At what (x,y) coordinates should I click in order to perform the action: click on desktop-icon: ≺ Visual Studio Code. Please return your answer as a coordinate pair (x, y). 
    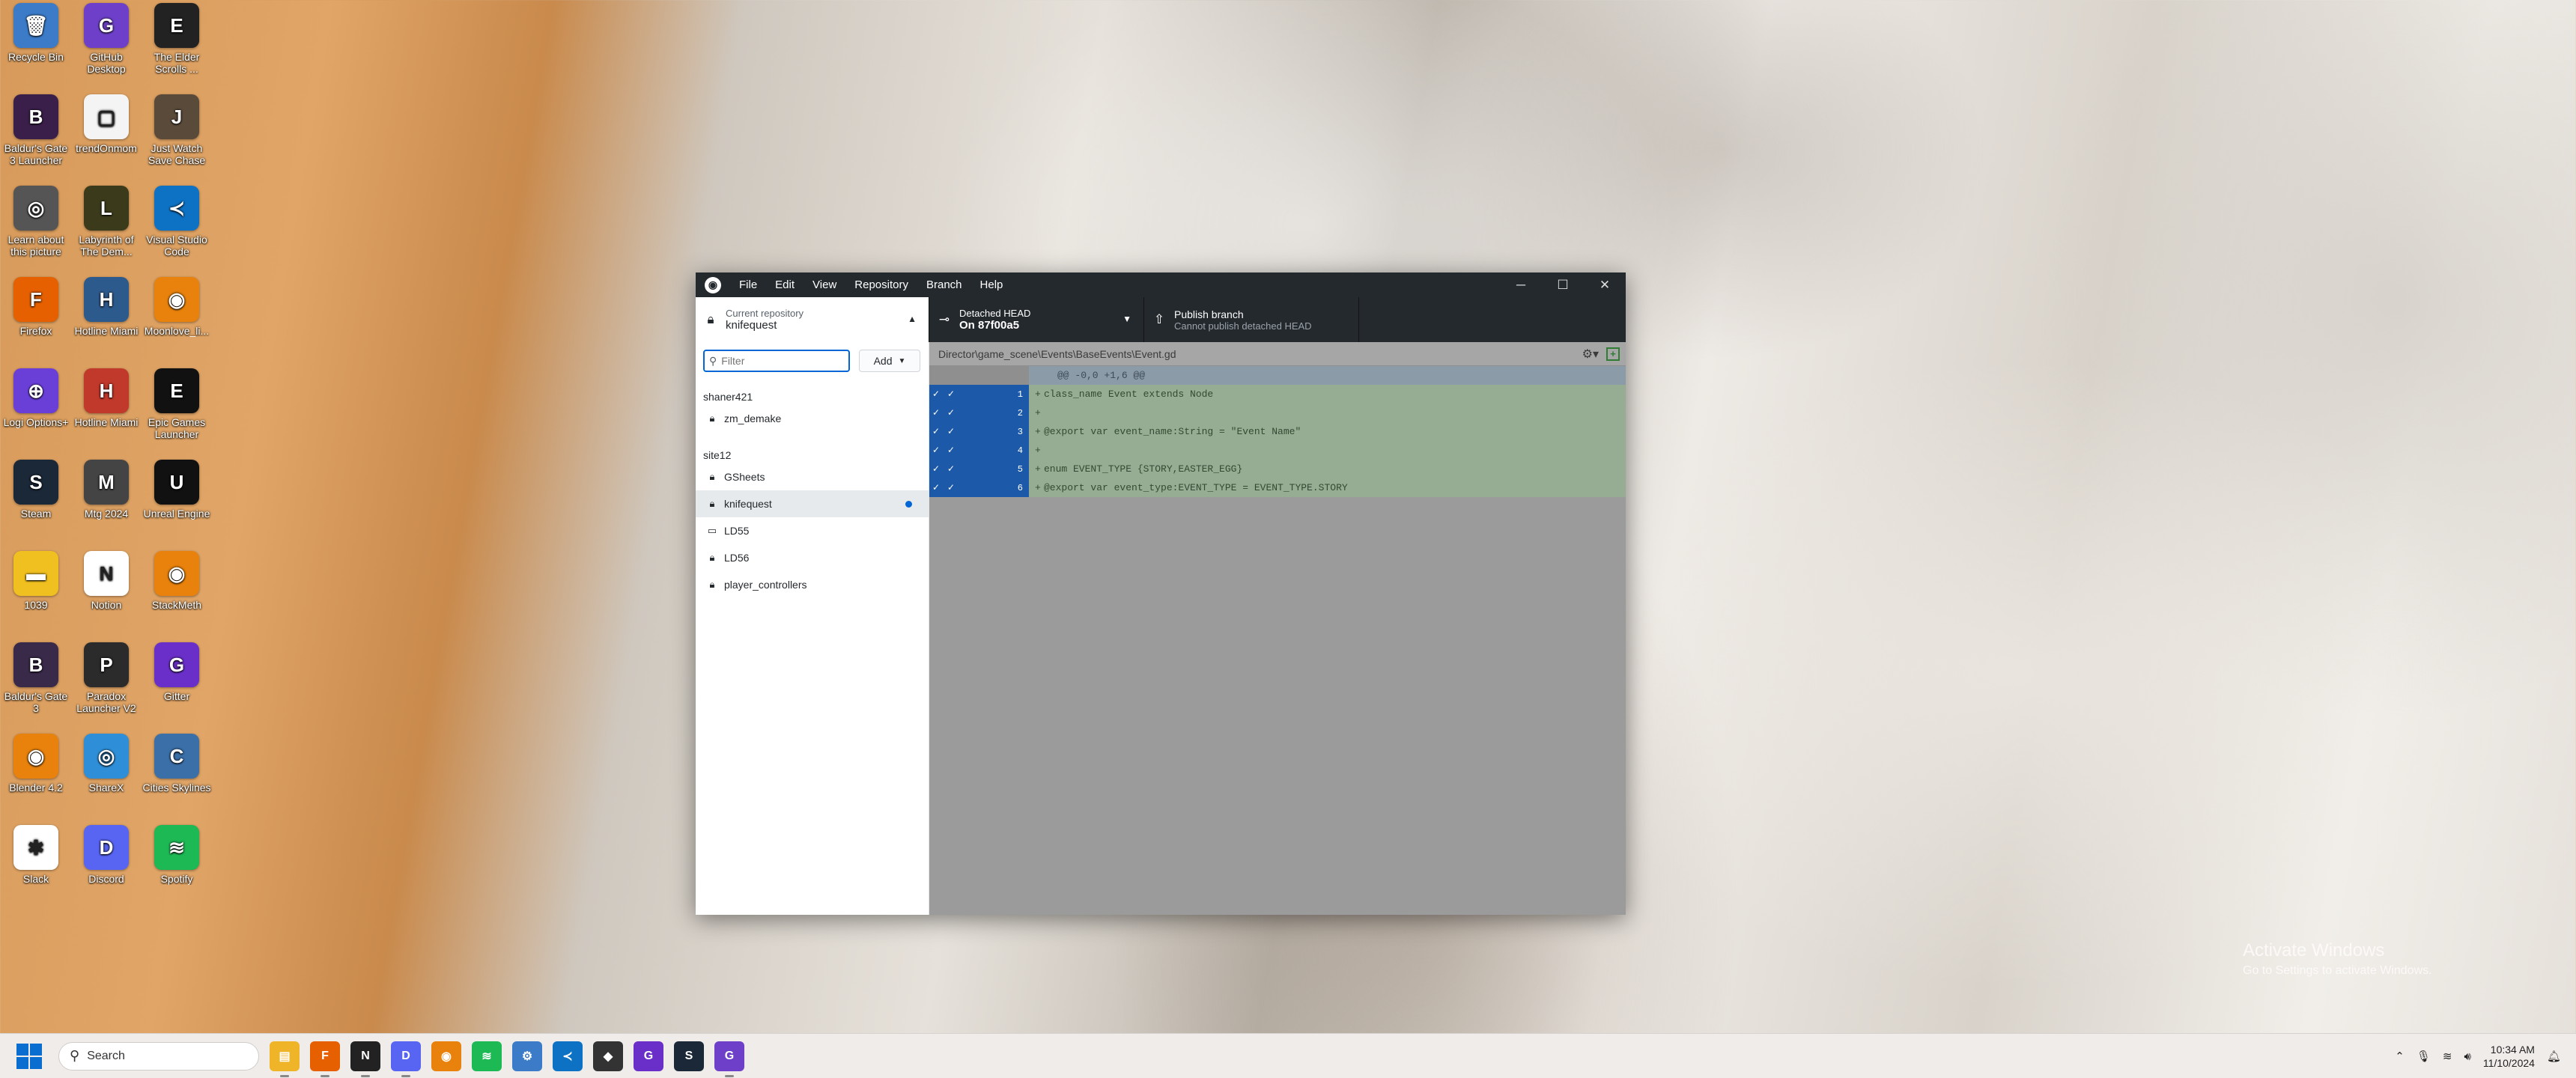
    Looking at the image, I should click on (177, 222).